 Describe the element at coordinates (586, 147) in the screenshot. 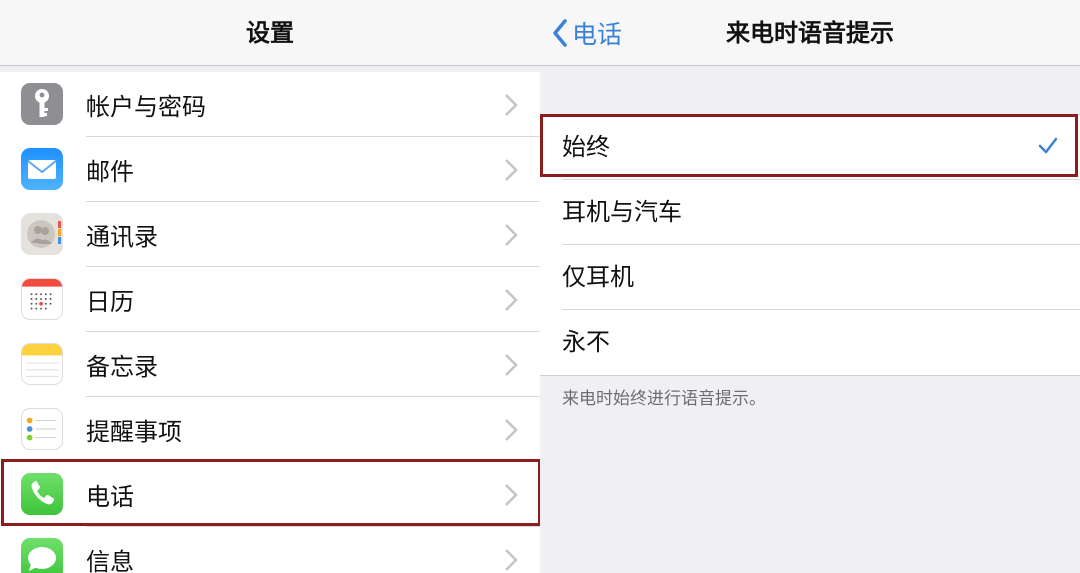

I see `option-label: 始终` at that location.